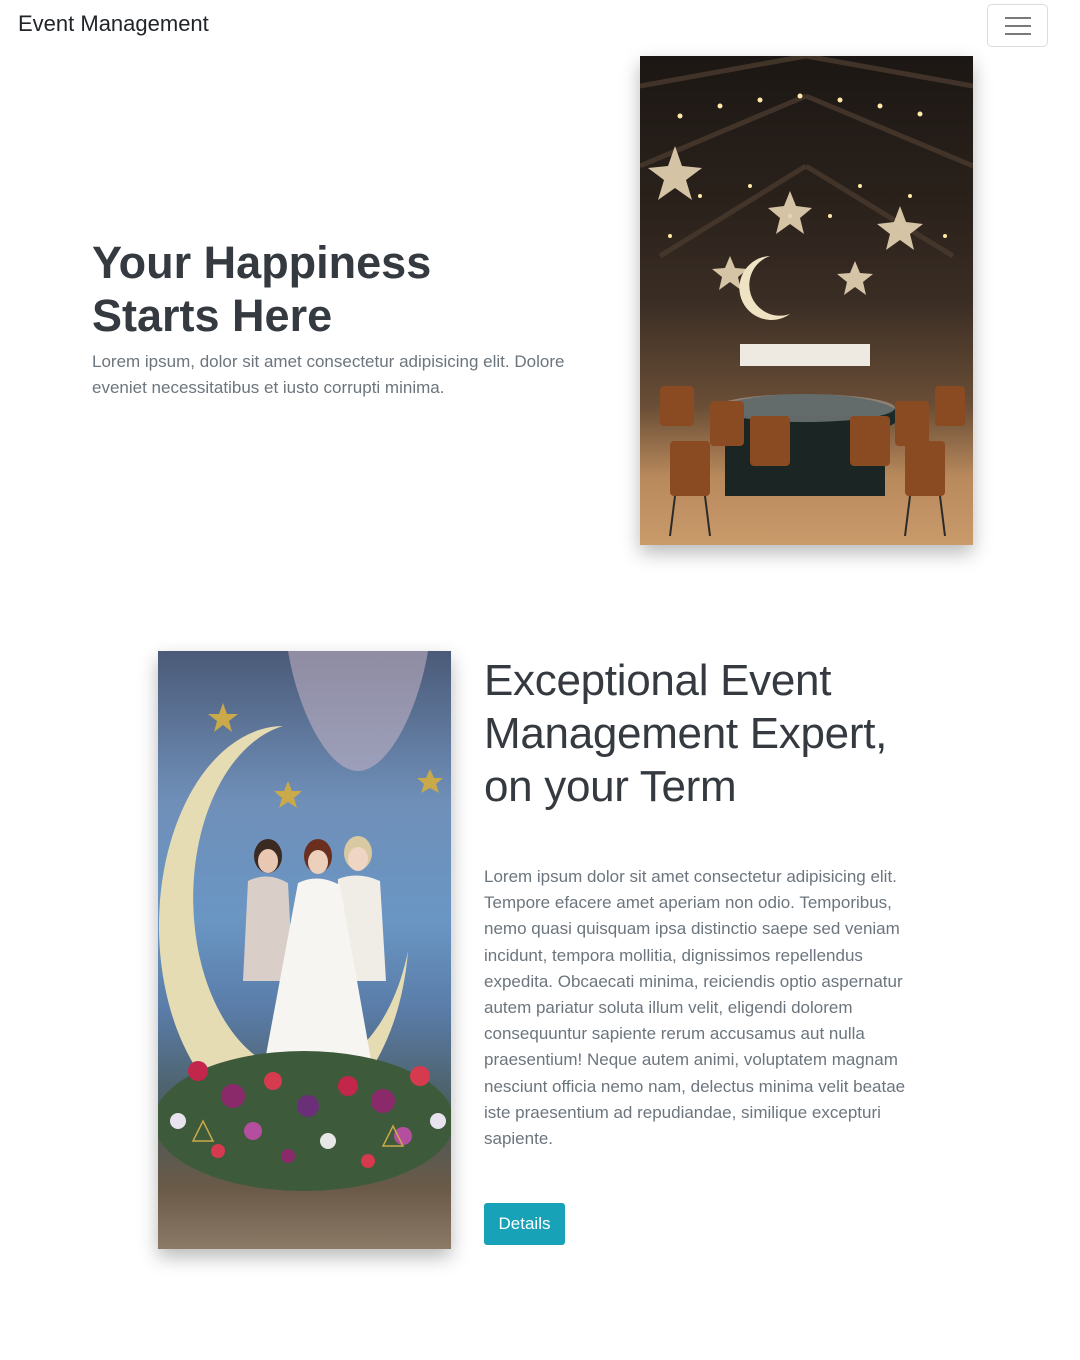  Describe the element at coordinates (262, 289) in the screenshot. I see `hero-title: Your Happiness Starts Here` at that location.